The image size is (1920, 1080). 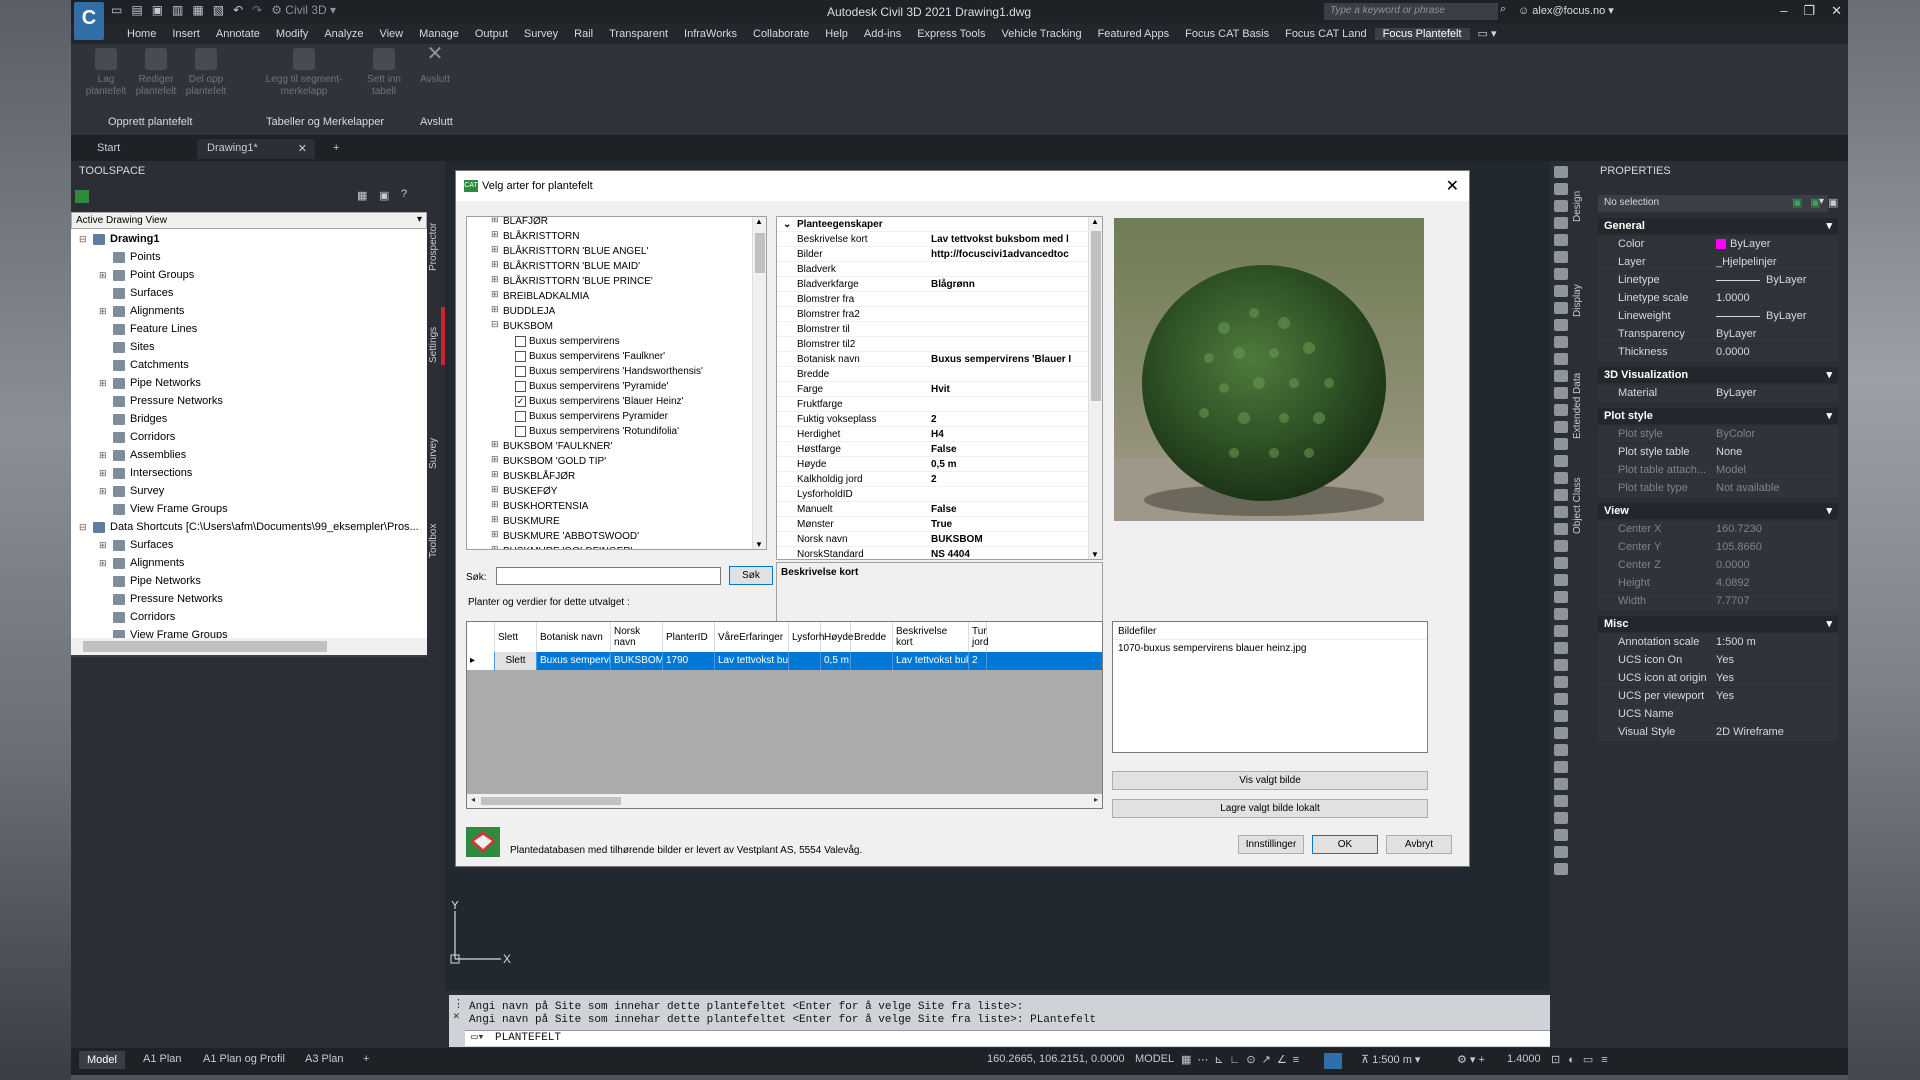 What do you see at coordinates (933, 389) in the screenshot?
I see `property-row: Farge Hvit` at bounding box center [933, 389].